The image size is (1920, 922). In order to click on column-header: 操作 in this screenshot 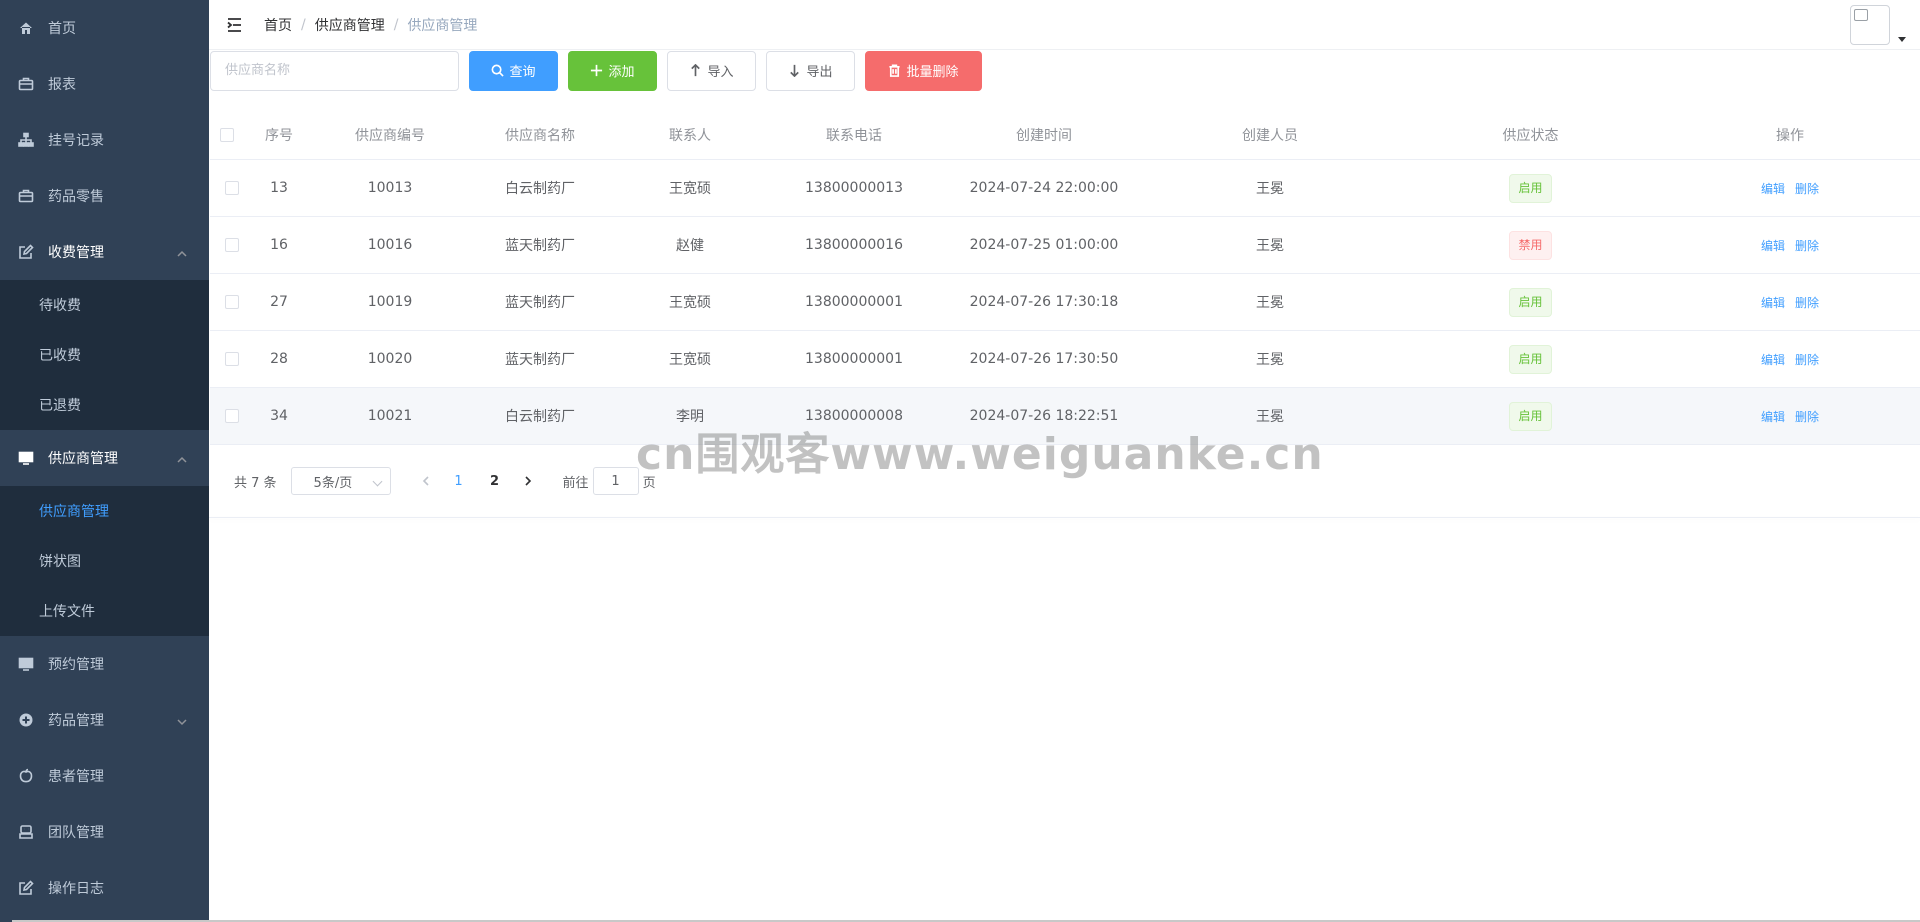, I will do `click(1790, 135)`.